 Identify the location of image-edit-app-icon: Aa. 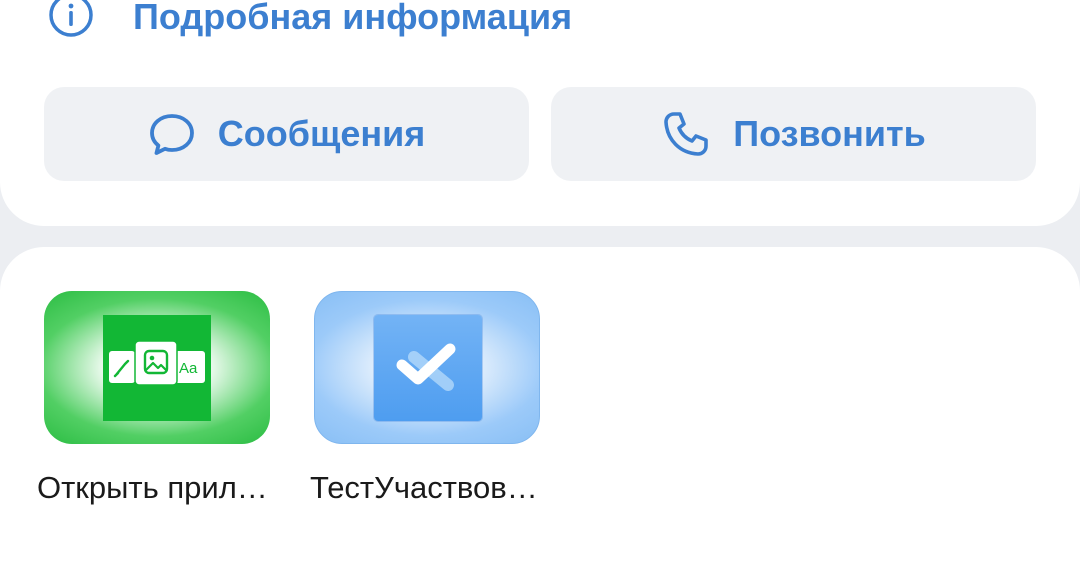
(157, 368).